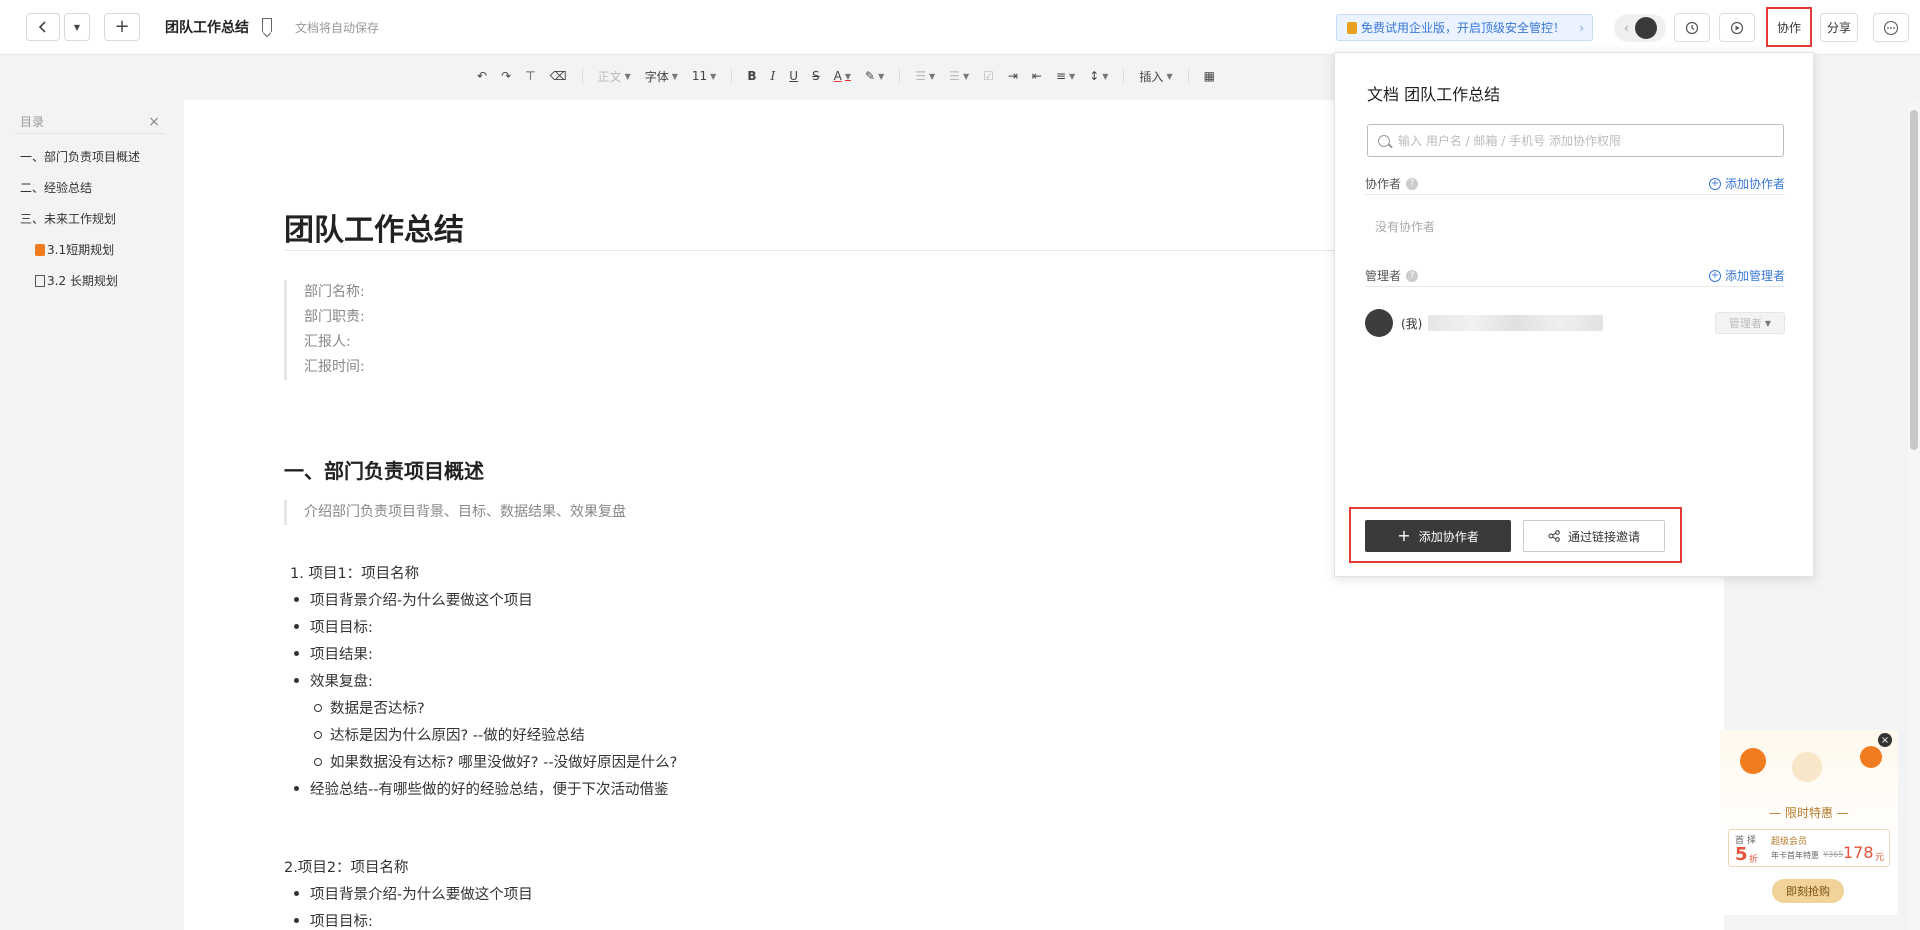 The height and width of the screenshot is (930, 1920). What do you see at coordinates (1352, 27) in the screenshot?
I see `lock-icon` at bounding box center [1352, 27].